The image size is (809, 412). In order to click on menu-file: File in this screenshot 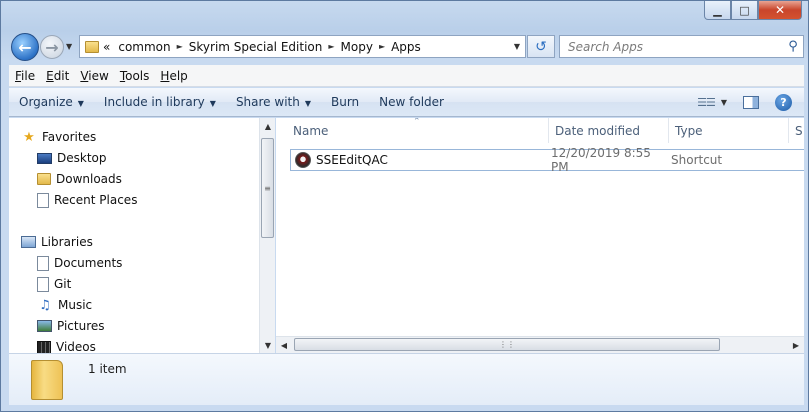, I will do `click(24, 76)`.